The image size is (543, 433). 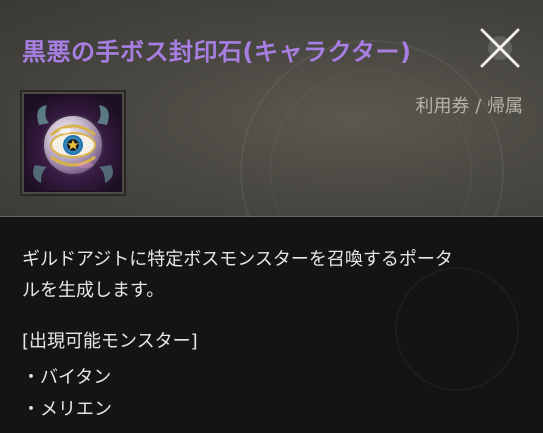 What do you see at coordinates (110, 341) in the screenshot?
I see `spawnable-monsters-heading: [出現可能モンスター]` at bounding box center [110, 341].